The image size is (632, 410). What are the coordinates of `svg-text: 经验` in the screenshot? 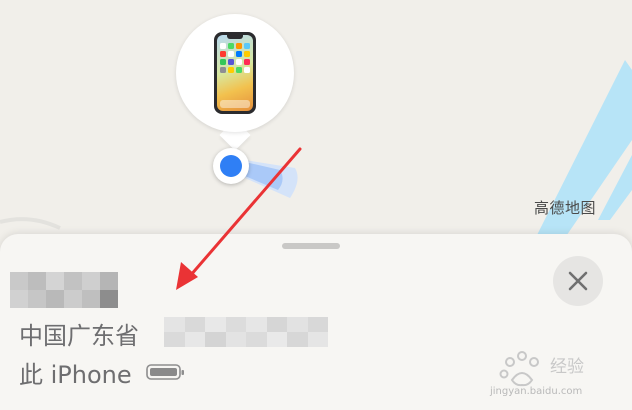 It's located at (567, 367).